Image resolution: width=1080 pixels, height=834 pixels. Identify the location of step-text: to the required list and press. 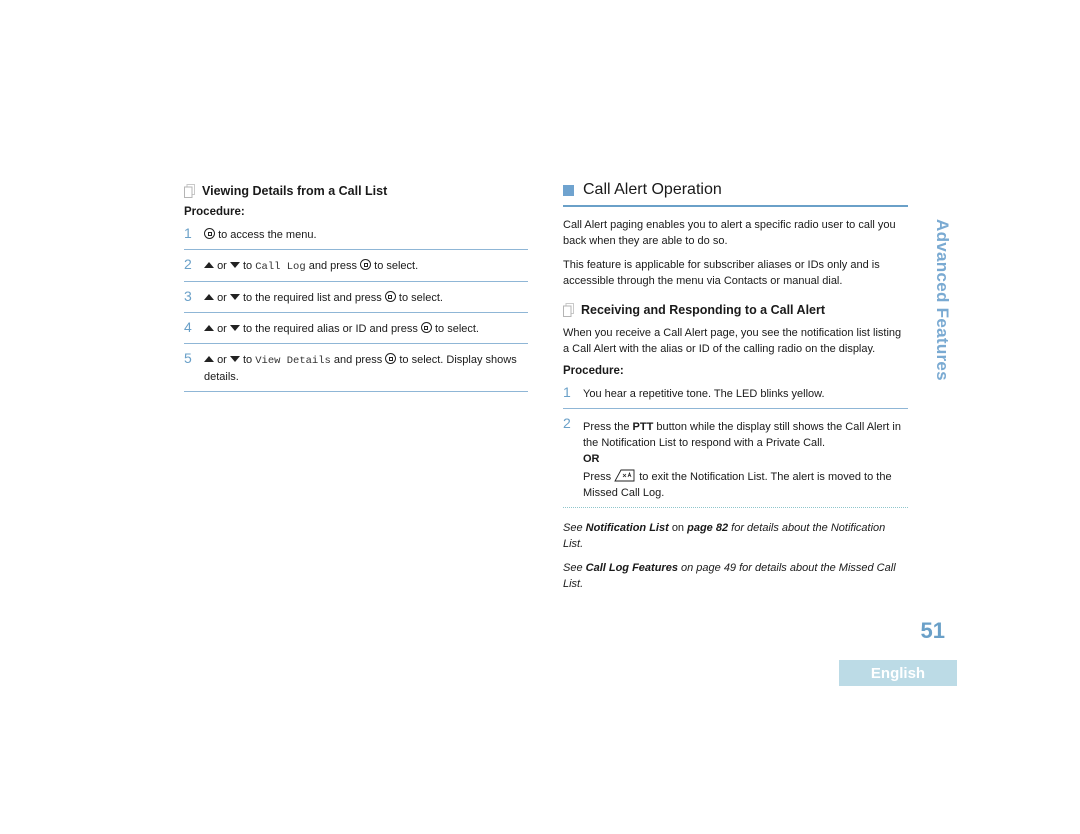
(312, 298).